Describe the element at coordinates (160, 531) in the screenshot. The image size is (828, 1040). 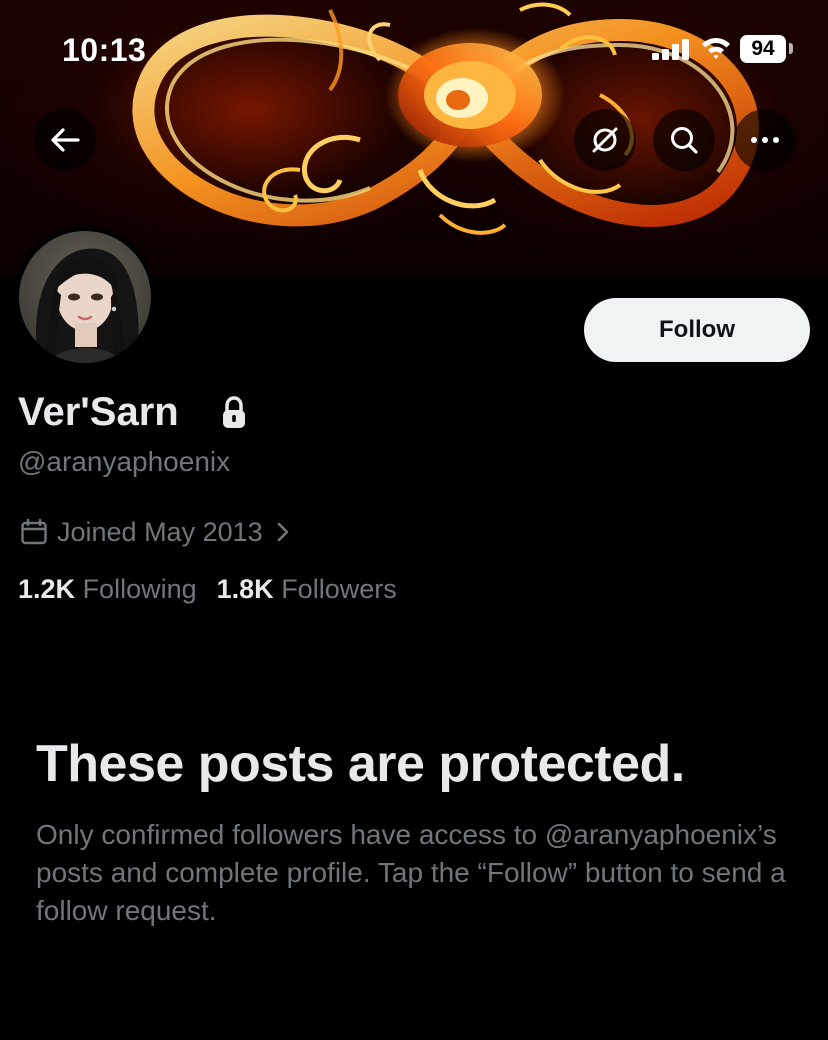
I see `joined-date: Joined May 2013` at that location.